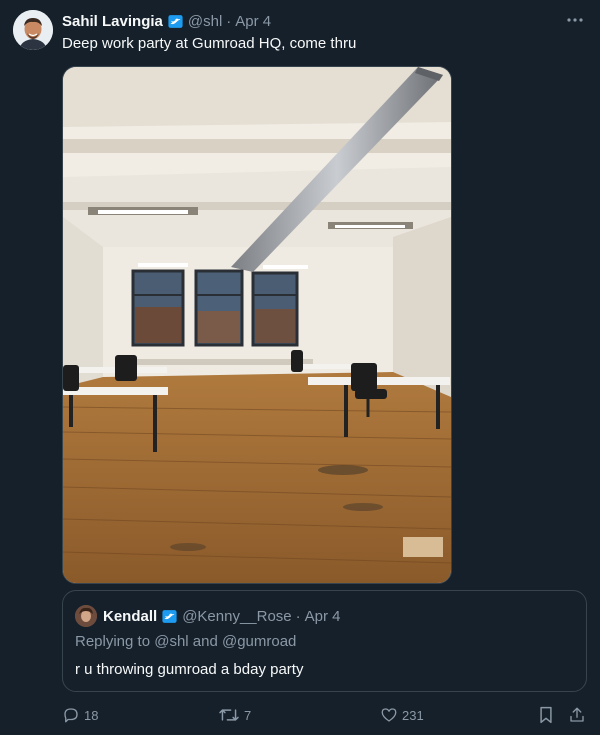  I want to click on author-name: Sahil Lavingia, so click(112, 21).